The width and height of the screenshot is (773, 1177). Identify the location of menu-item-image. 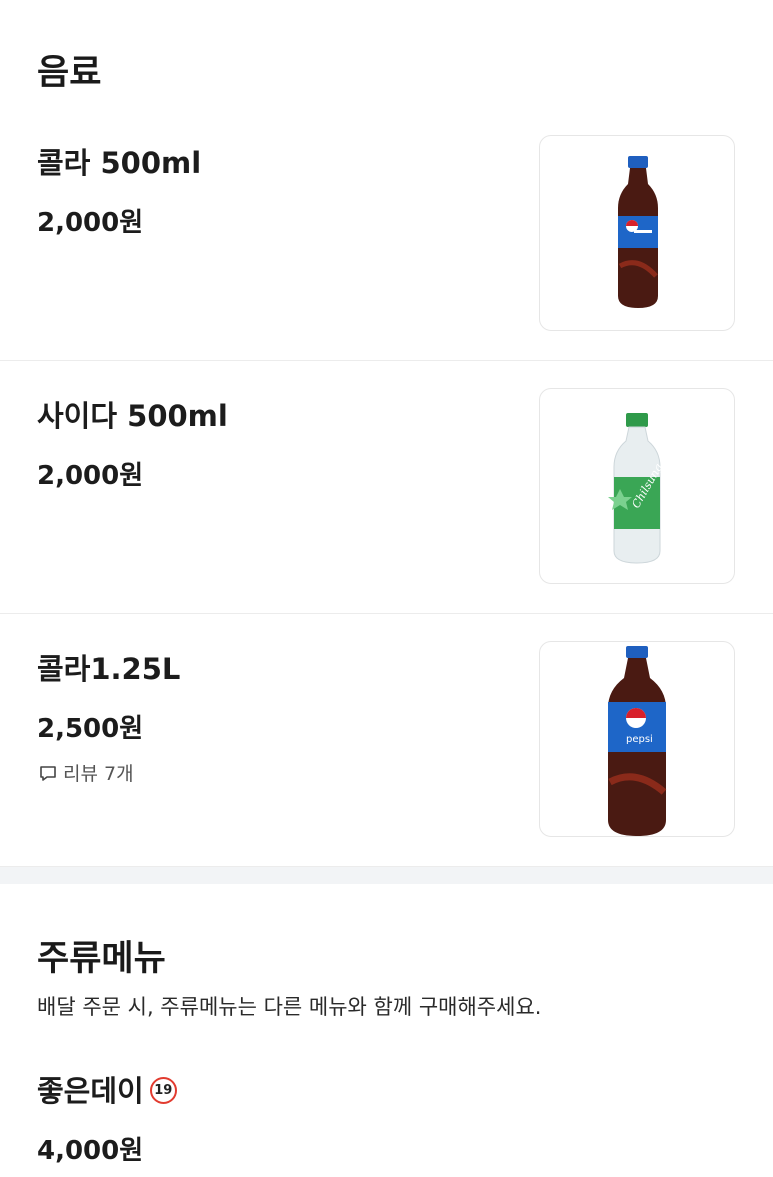
(637, 233).